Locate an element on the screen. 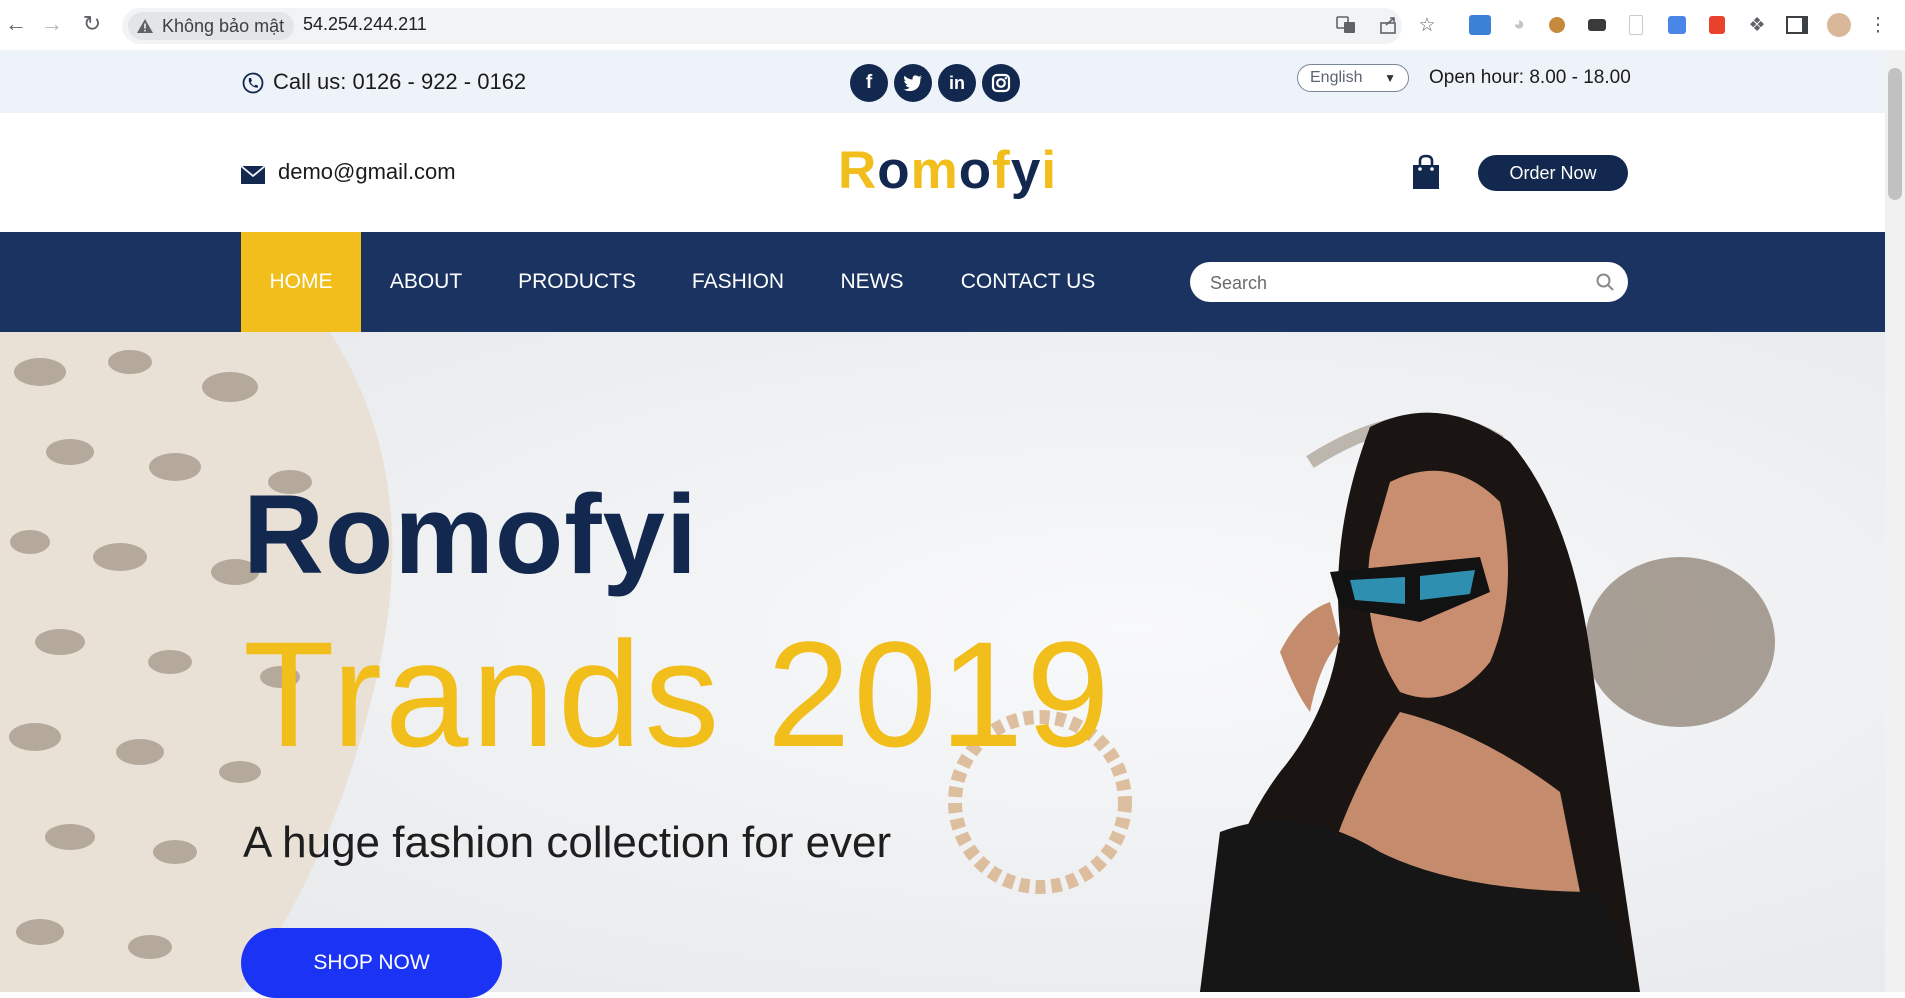 The image size is (1905, 998). puzzle-icon: ❖ is located at coordinates (1757, 25).